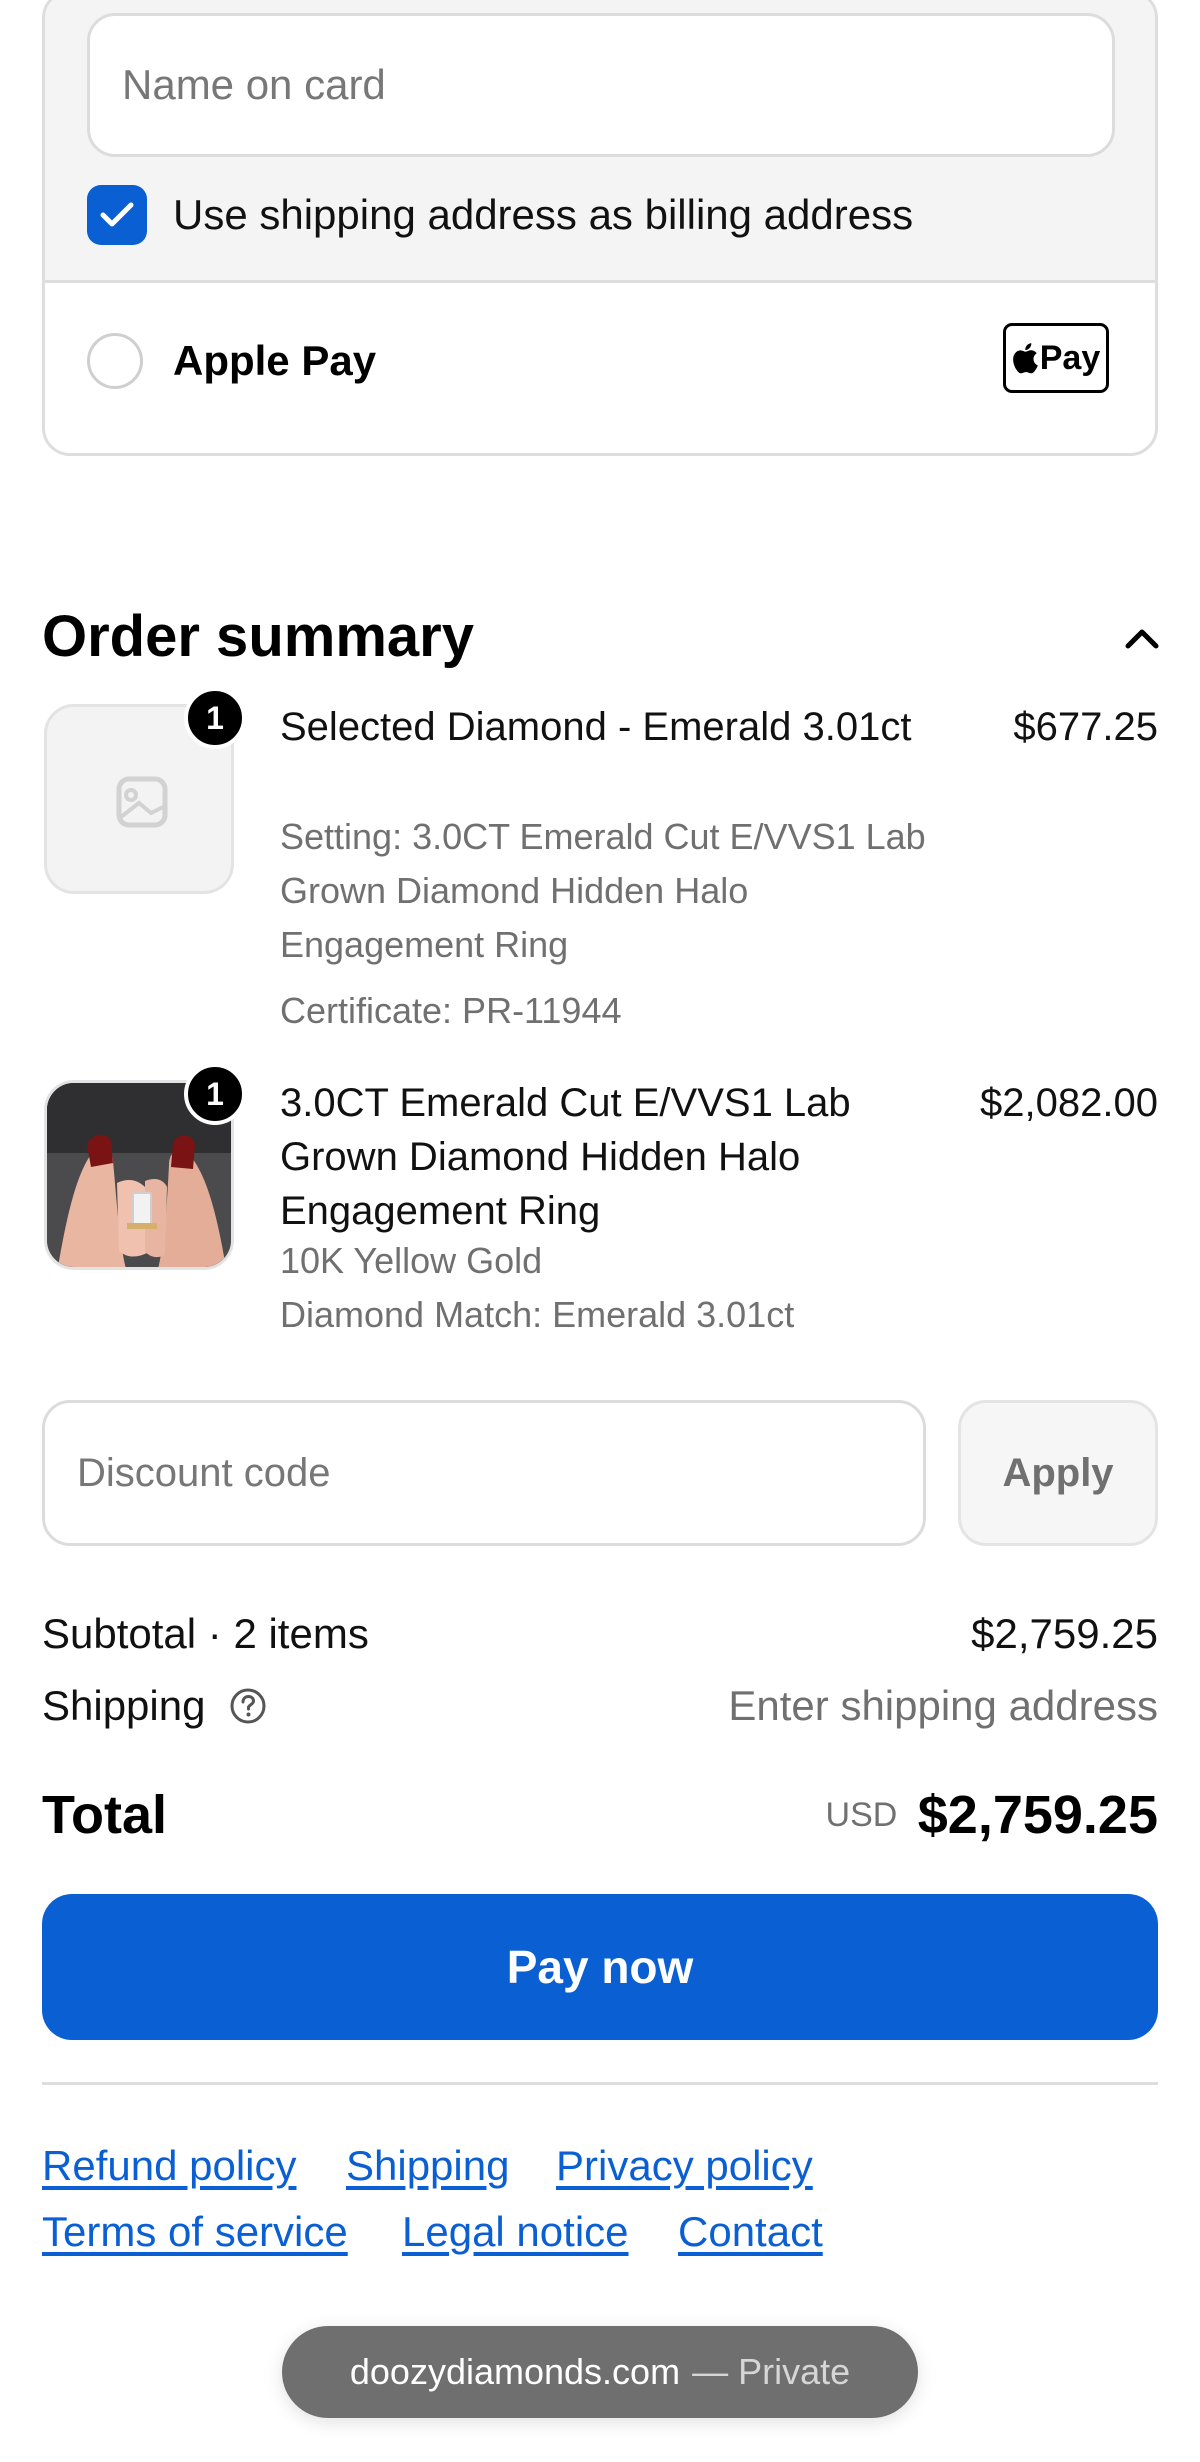 The image size is (1200, 2462). I want to click on chevron-up-icon, so click(1142, 637).